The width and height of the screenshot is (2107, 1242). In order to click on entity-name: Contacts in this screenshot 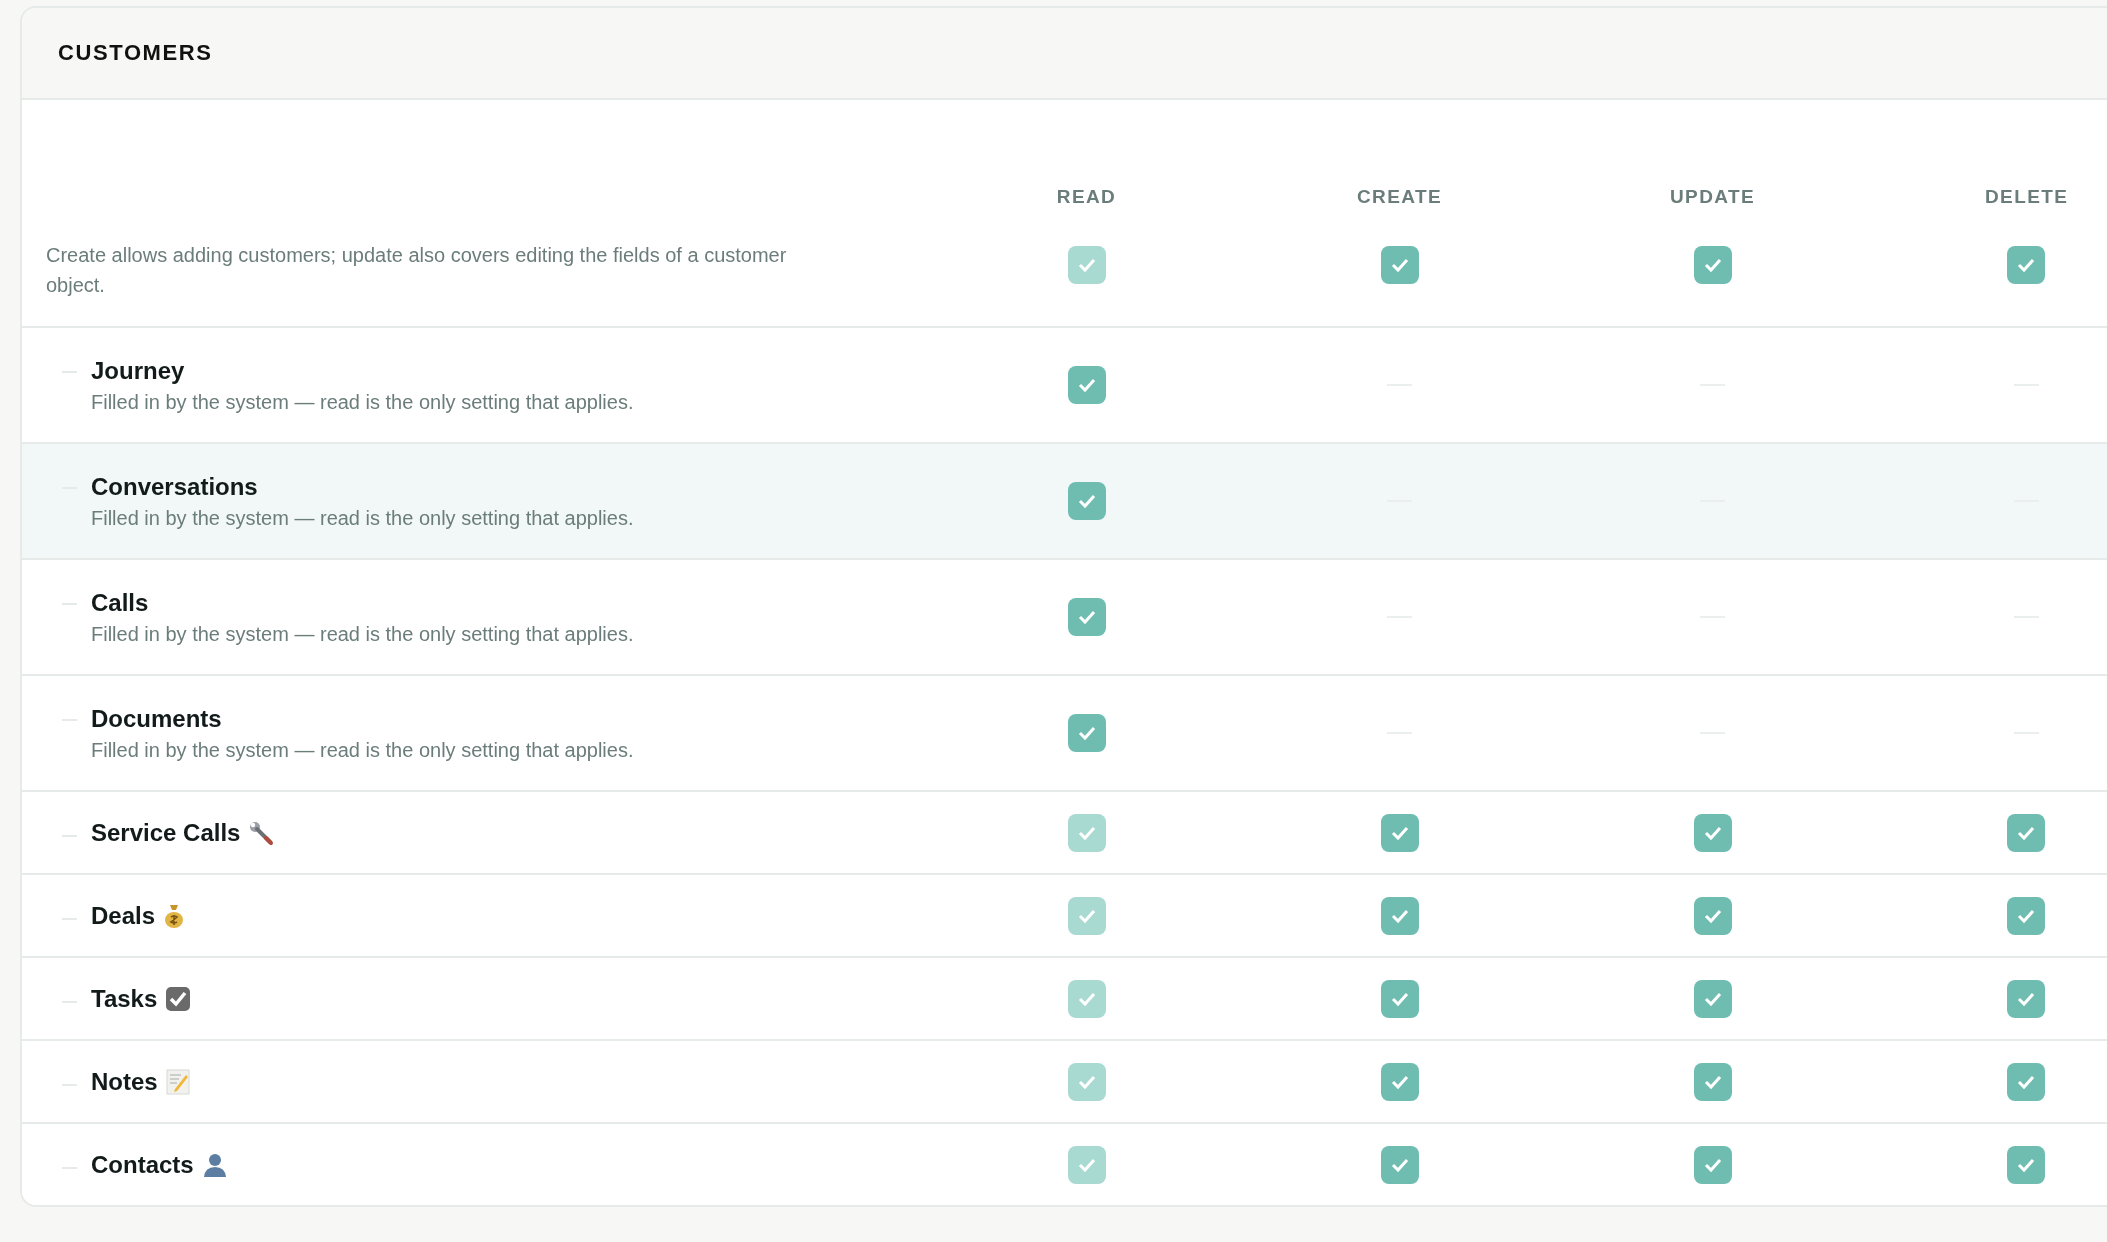, I will do `click(142, 1164)`.